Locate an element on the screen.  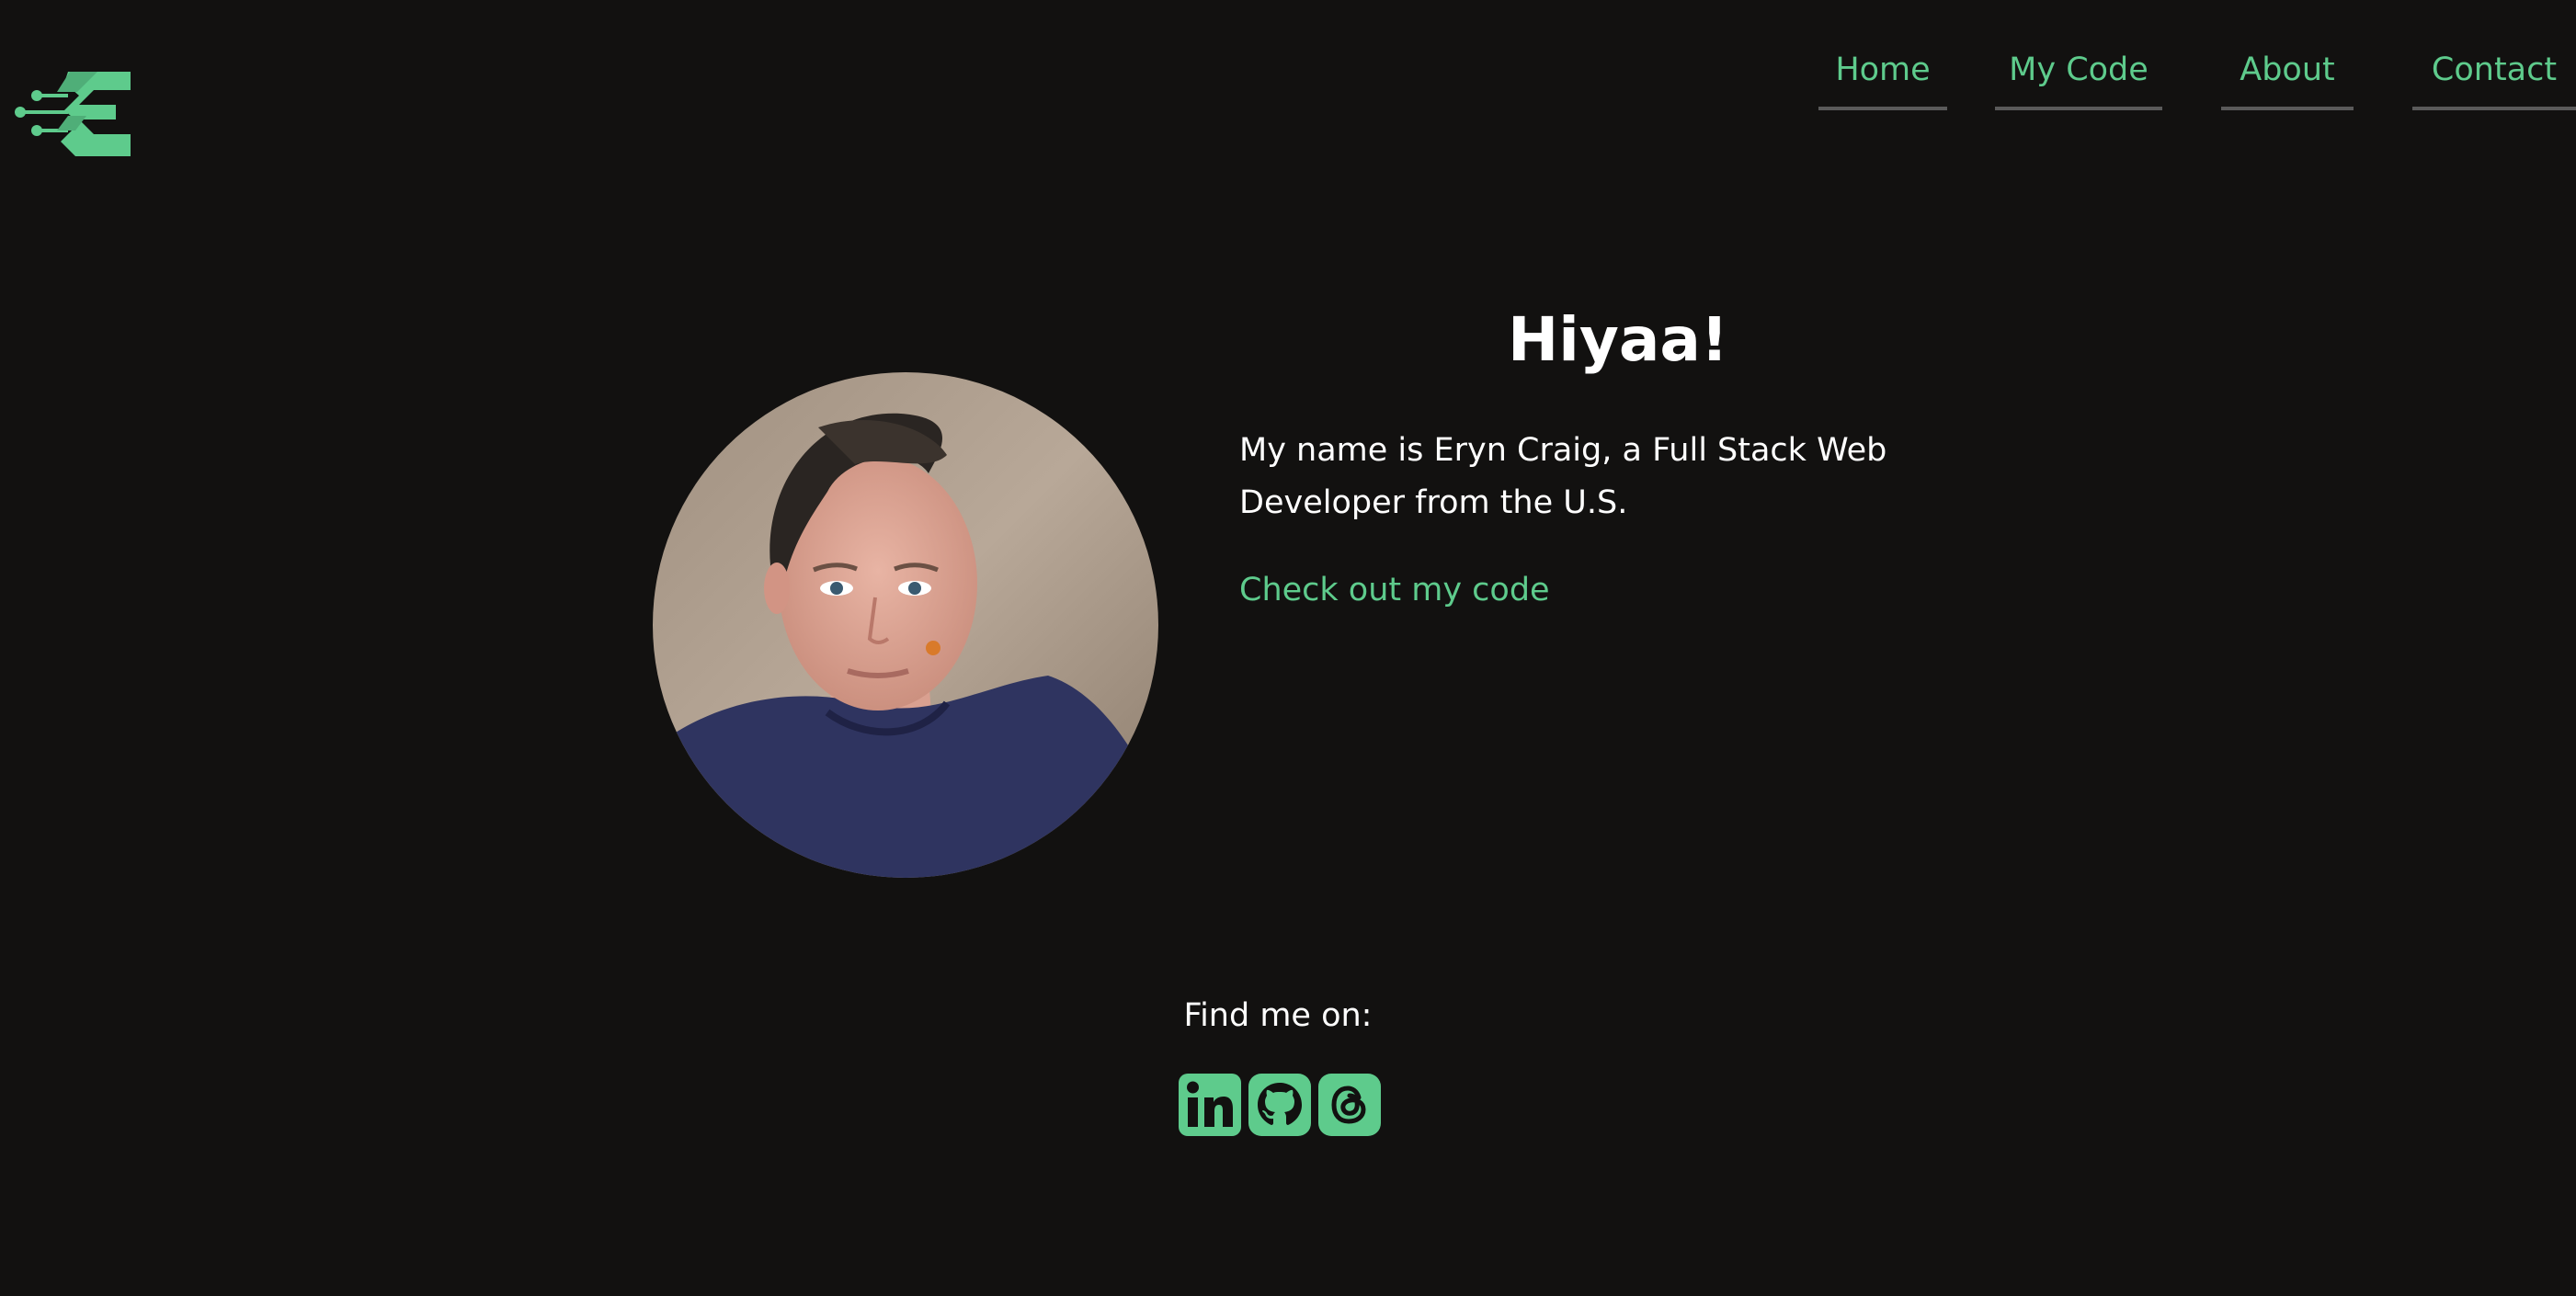
nav-contact-label: Contact is located at coordinates (2494, 69).